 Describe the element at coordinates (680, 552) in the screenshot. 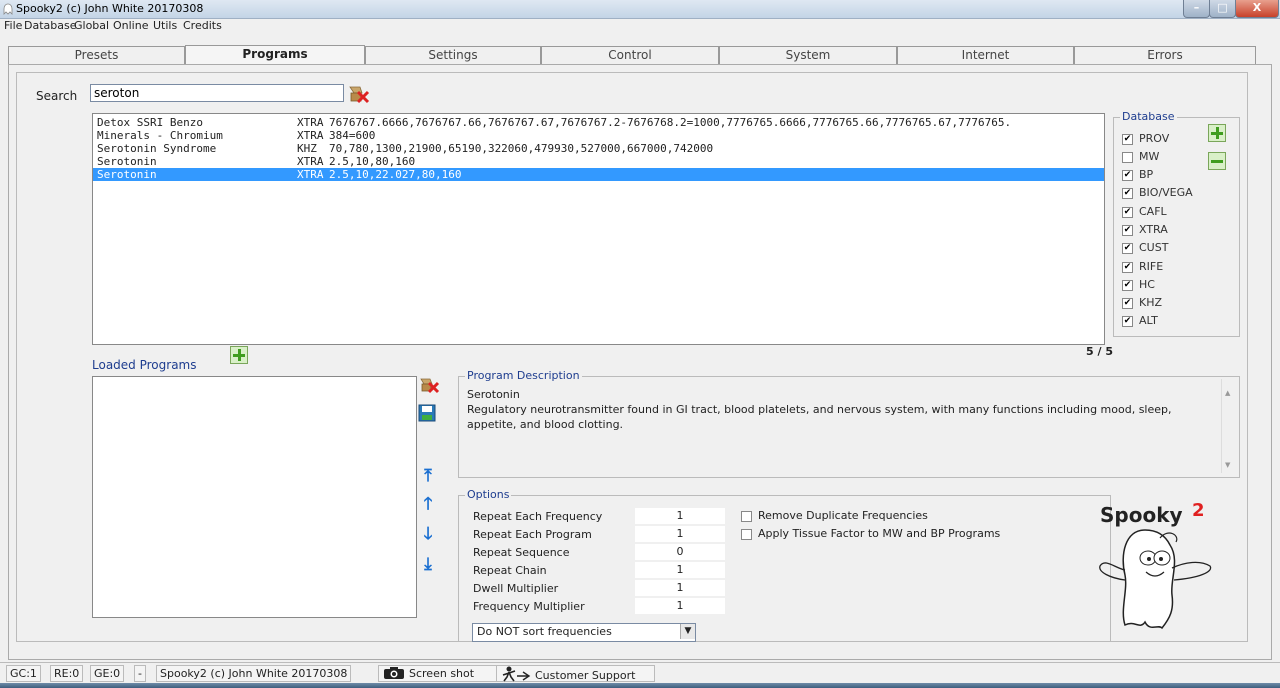

I see `repeat-sequence-field: 0` at that location.